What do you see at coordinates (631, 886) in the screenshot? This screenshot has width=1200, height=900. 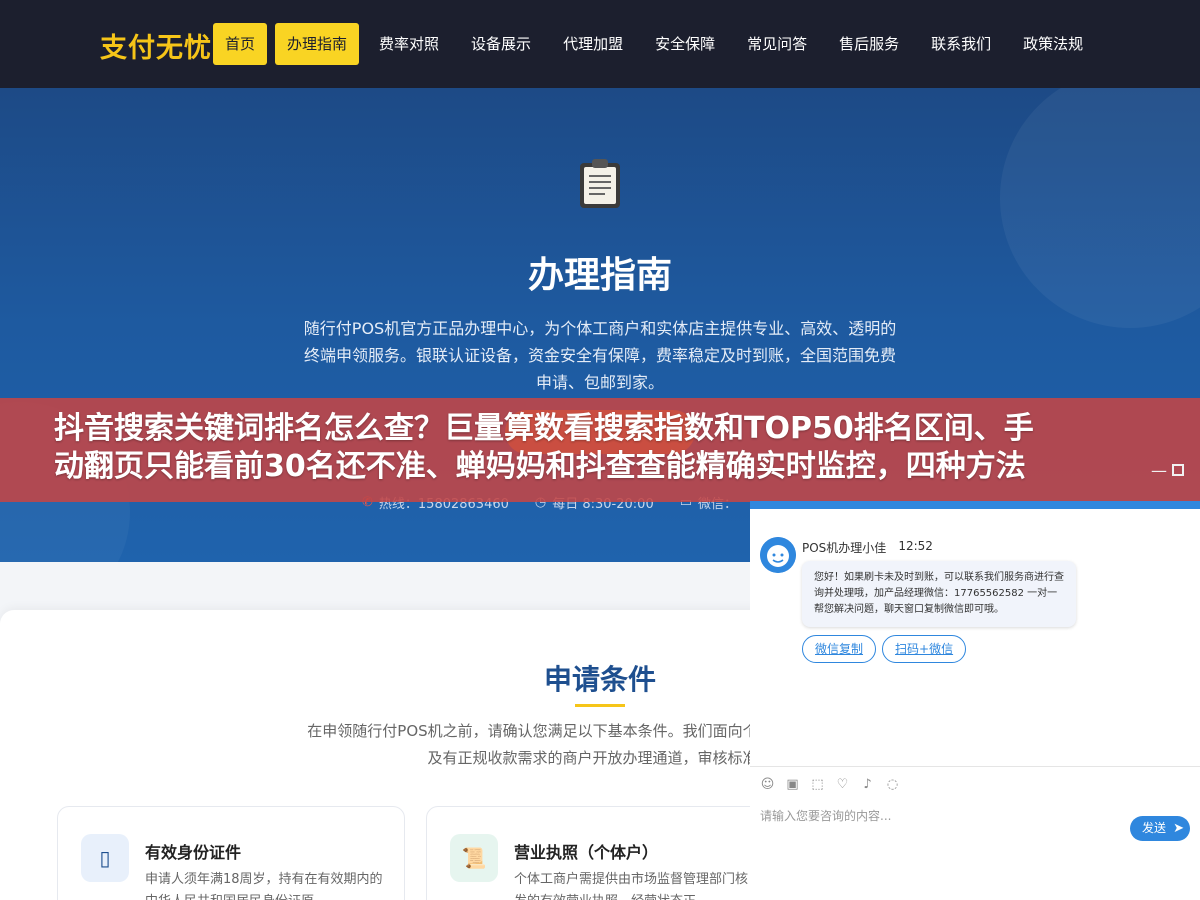 I see `card-text: 个体工商户需提供由市场监督管理部门核发的有效营业执照，经营状态正` at bounding box center [631, 886].